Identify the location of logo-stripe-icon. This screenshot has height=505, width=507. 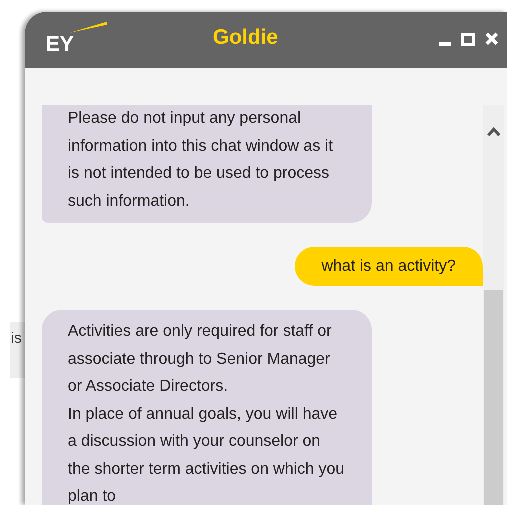
(88, 27).